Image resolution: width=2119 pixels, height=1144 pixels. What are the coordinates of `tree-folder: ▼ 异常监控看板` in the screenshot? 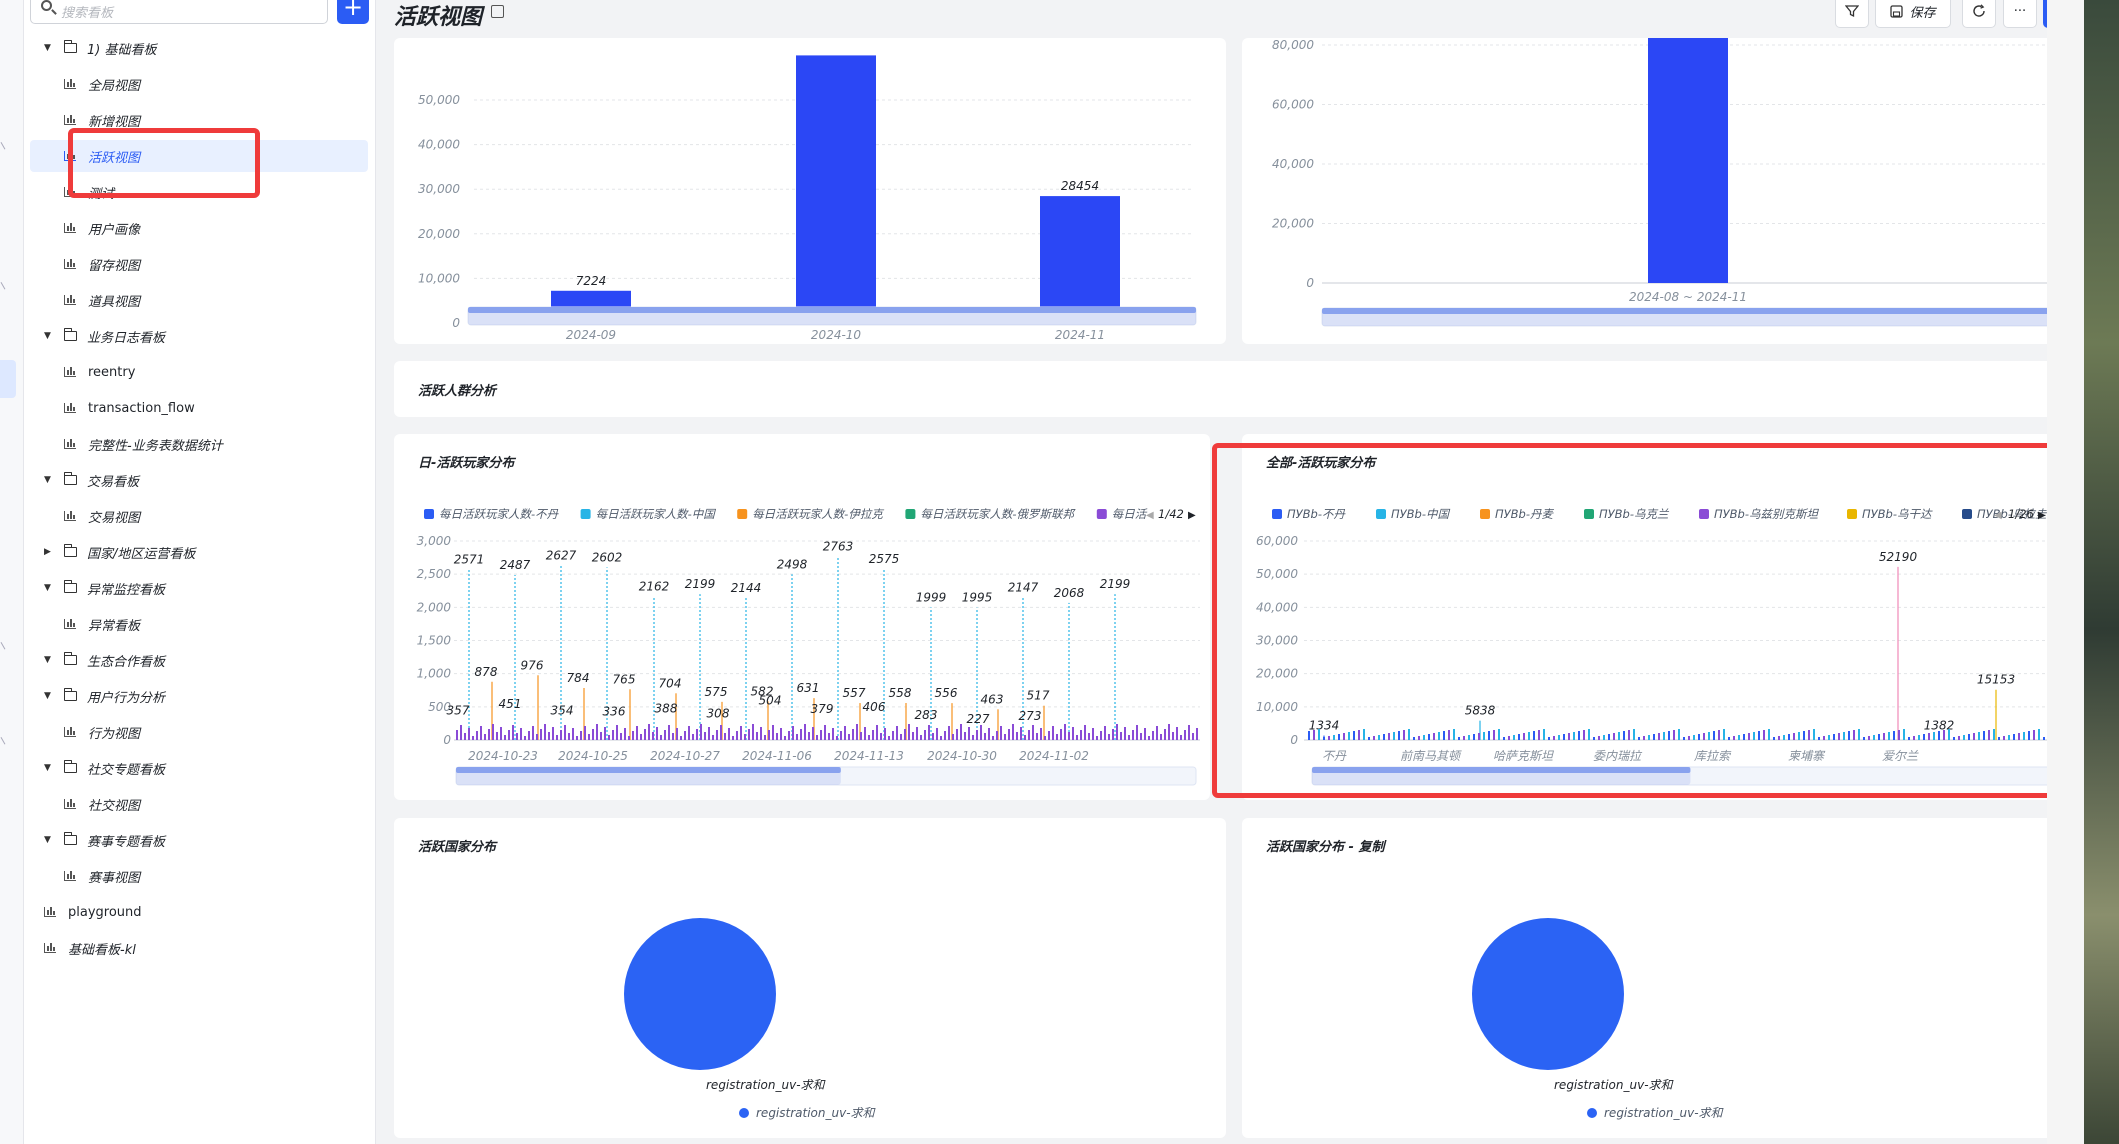 It's located at (206, 588).